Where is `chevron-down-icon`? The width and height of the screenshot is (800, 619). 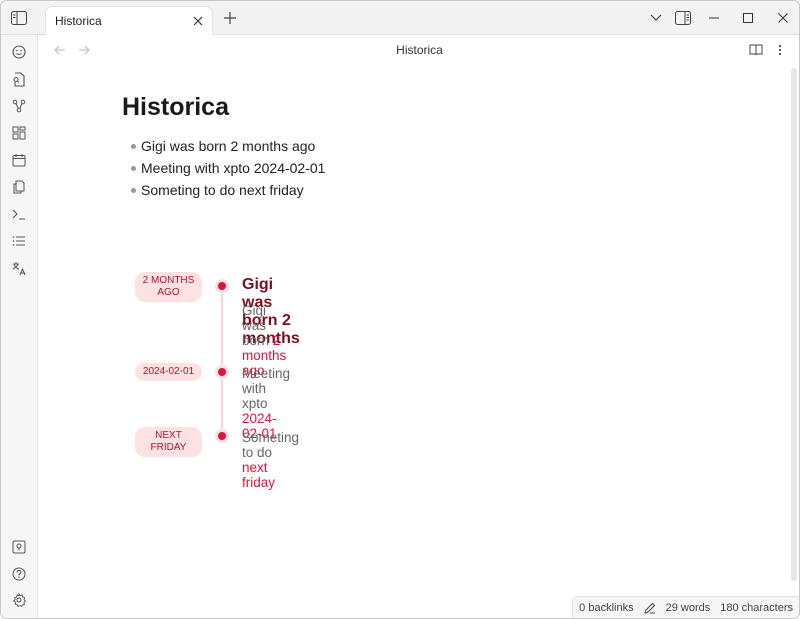
chevron-down-icon is located at coordinates (656, 18).